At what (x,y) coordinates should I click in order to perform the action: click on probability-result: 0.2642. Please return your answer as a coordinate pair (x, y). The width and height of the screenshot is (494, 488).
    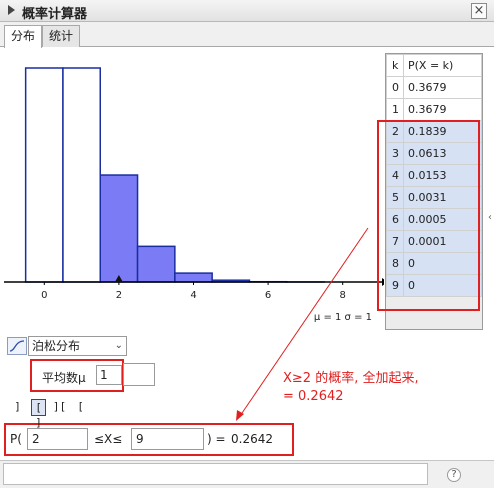
    Looking at the image, I should click on (252, 439).